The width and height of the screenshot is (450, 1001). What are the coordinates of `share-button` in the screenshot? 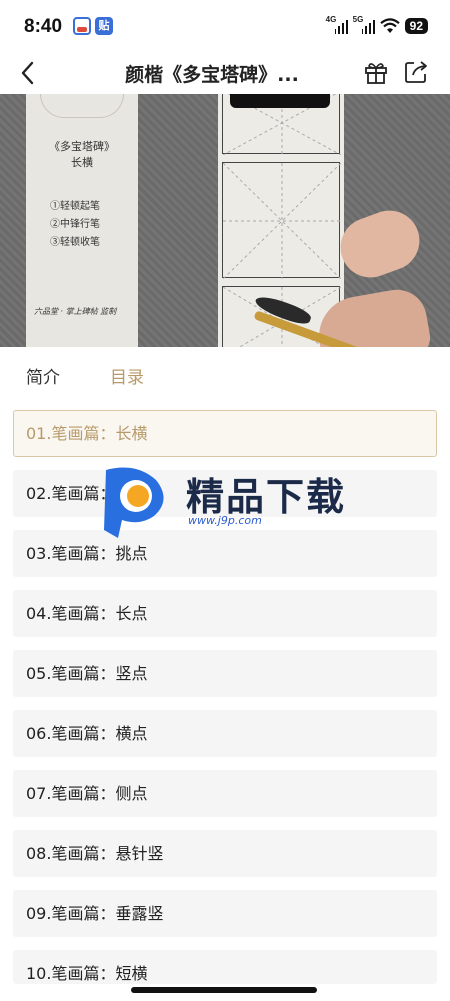 It's located at (416, 72).